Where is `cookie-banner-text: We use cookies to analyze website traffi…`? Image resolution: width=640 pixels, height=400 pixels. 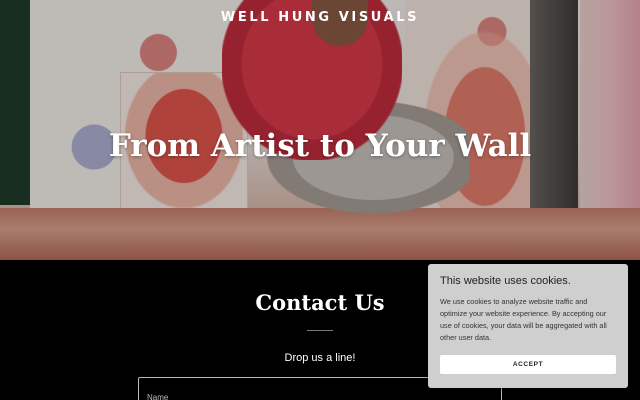 cookie-banner-text: We use cookies to analyze website traffi… is located at coordinates (523, 319).